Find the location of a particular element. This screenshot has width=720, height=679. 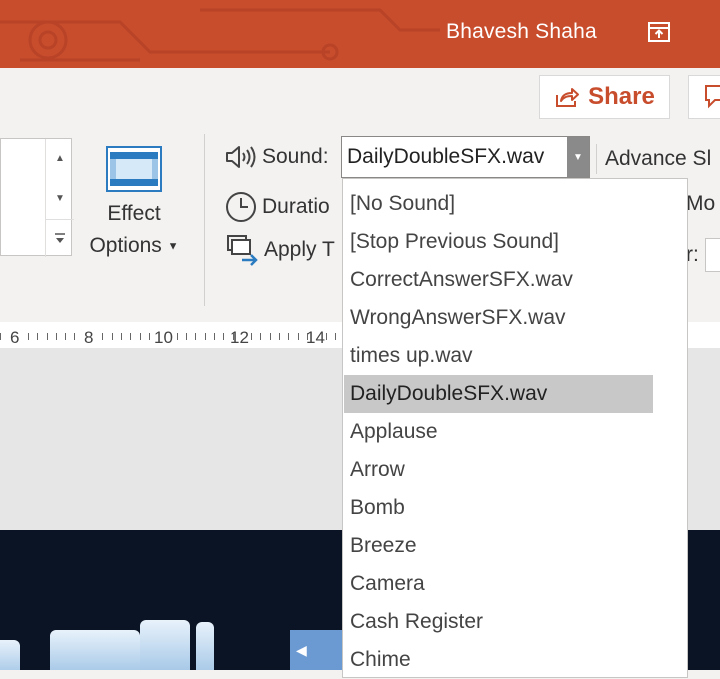

advance-slide-label: Advance Sl is located at coordinates (658, 158).